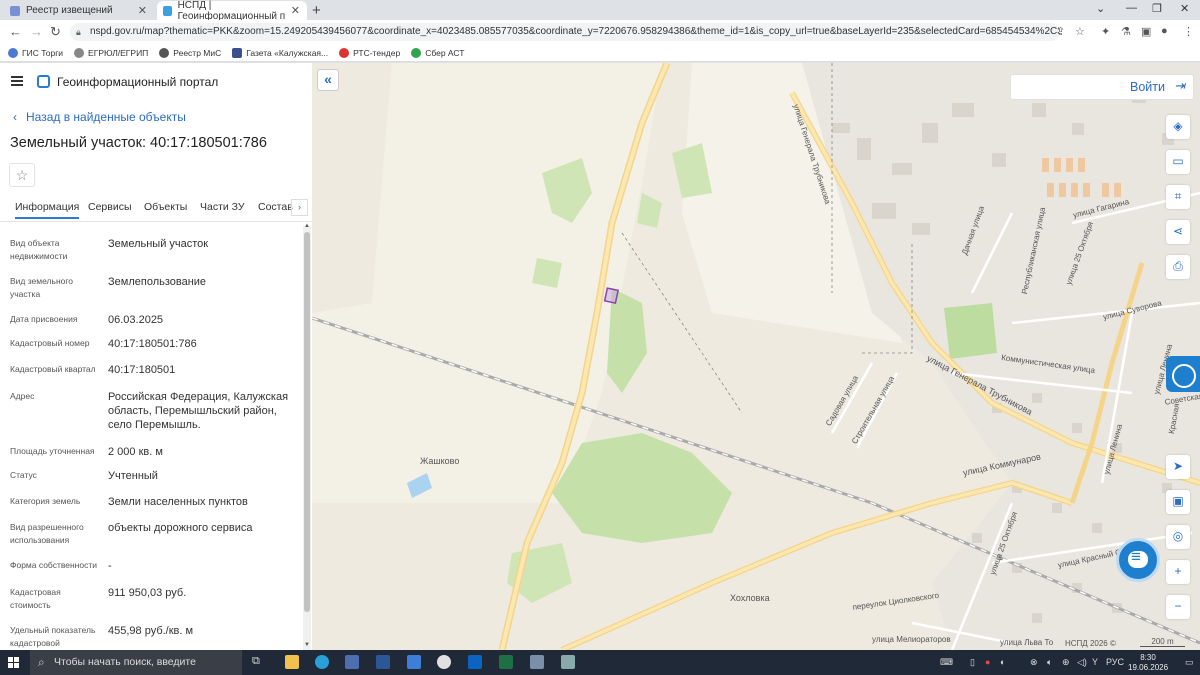  I want to click on maximize-icon: ❐, so click(1157, 8).